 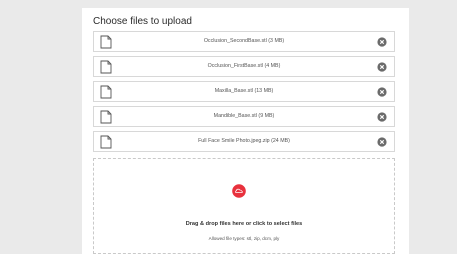 I want to click on file-row: Occlusion_SecondBase.stl (3 MB), so click(x=244, y=41).